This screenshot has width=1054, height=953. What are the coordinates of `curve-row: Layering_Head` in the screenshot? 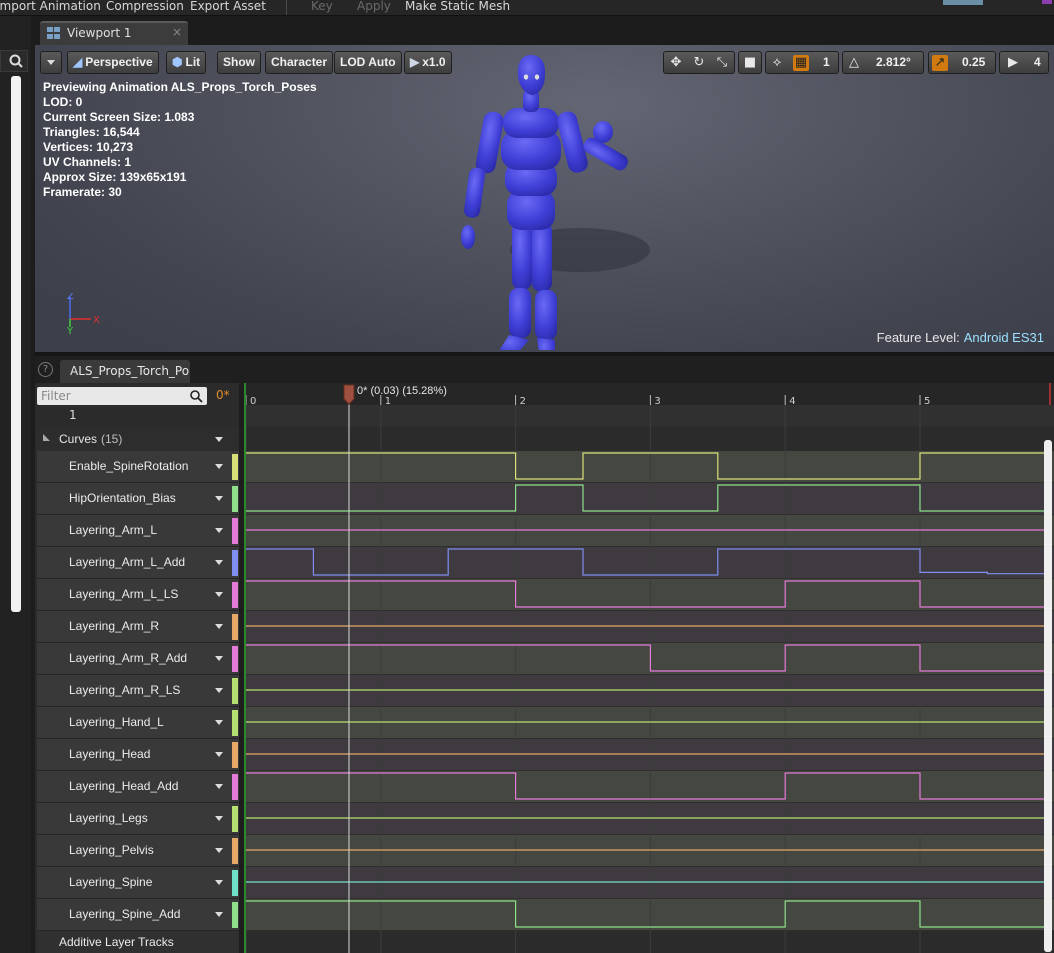 It's located at (139, 755).